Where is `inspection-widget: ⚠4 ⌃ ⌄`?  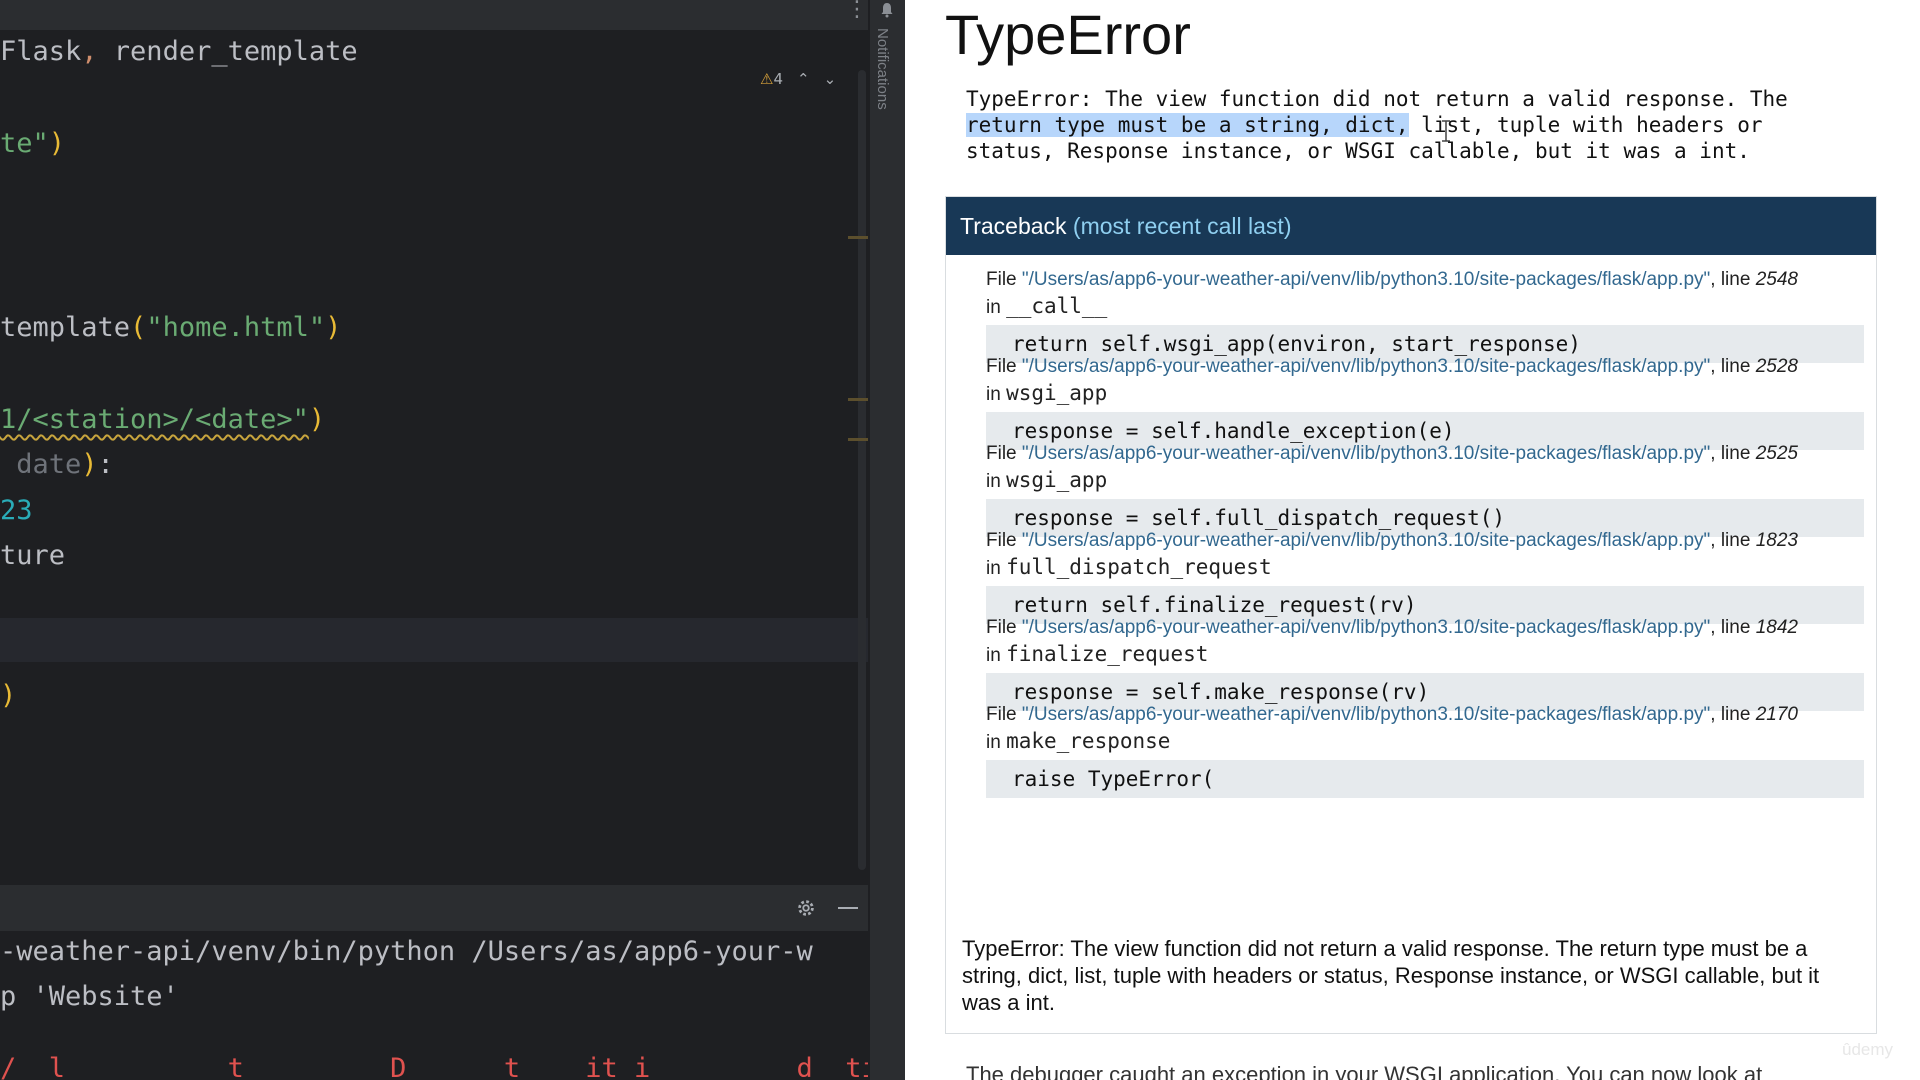
inspection-widget: ⚠4 ⌃ ⌄ is located at coordinates (798, 79).